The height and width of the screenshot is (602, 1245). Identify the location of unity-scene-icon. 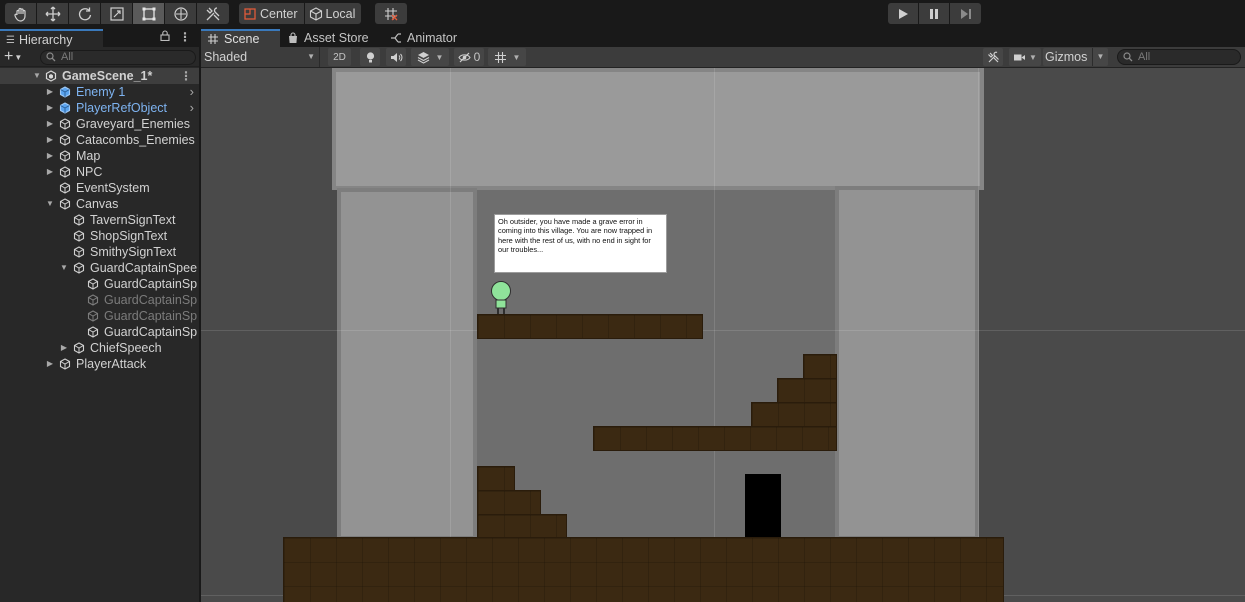
(51, 76).